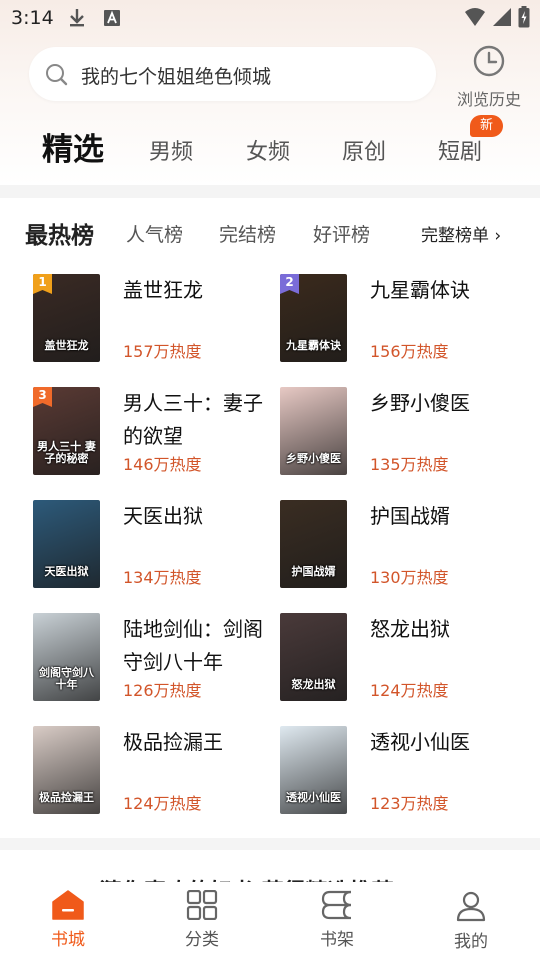  I want to click on browse-history-button: 浏览历史, so click(489, 76).